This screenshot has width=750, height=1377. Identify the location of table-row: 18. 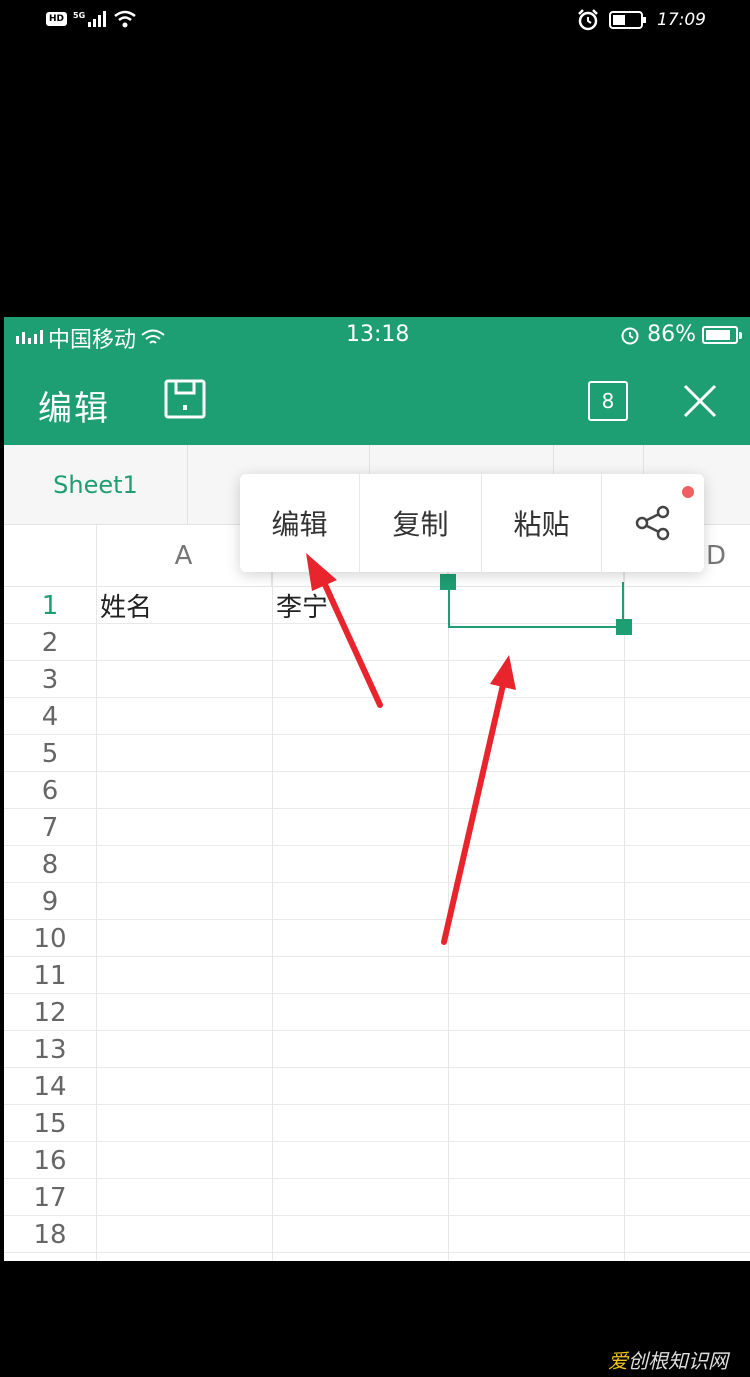
(377, 1234).